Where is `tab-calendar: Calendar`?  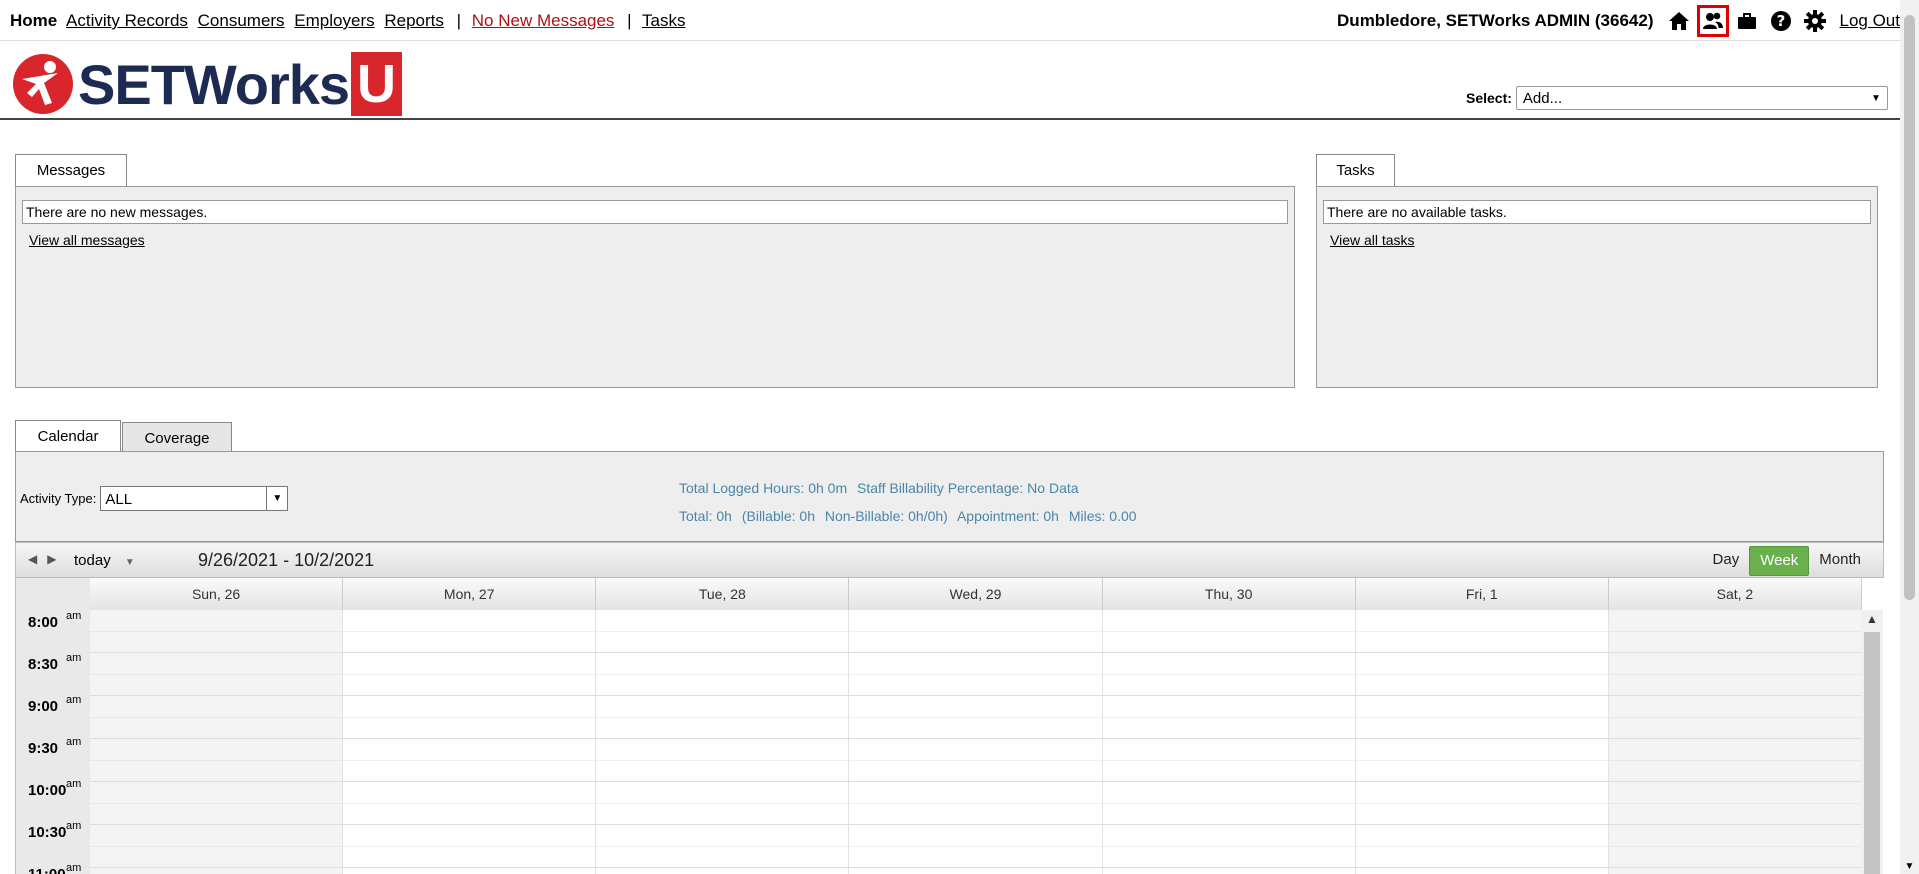 tab-calendar: Calendar is located at coordinates (68, 436).